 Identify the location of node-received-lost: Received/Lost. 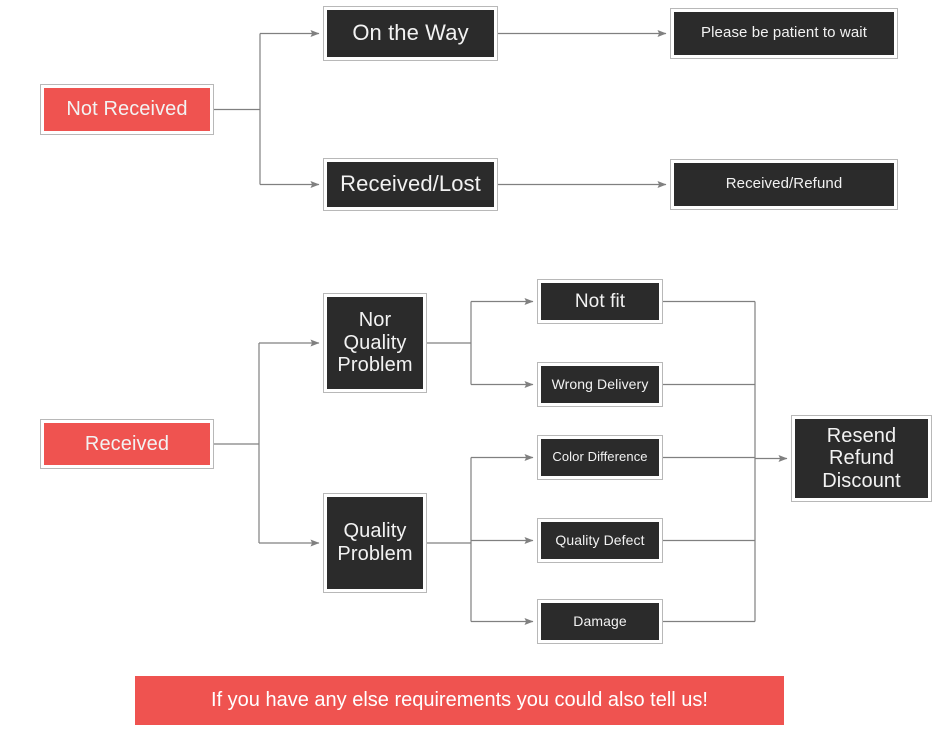
(410, 184).